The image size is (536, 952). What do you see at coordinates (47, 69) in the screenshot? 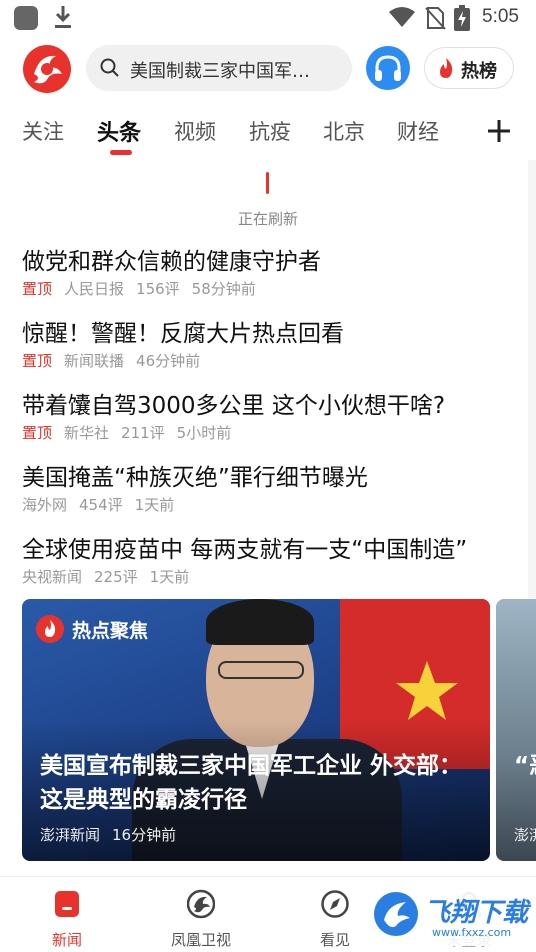
I see `phoenix-logo-icon` at bounding box center [47, 69].